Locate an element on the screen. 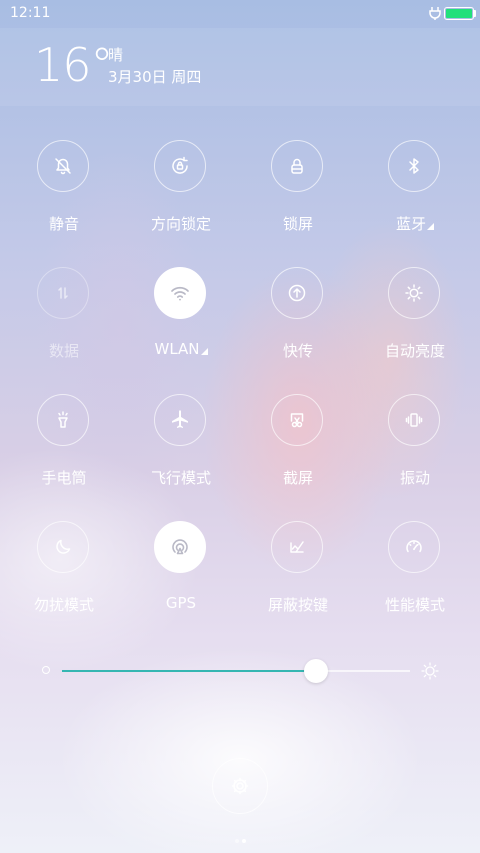 The width and height of the screenshot is (480, 853). toggle-label: WLAN is located at coordinates (177, 349).